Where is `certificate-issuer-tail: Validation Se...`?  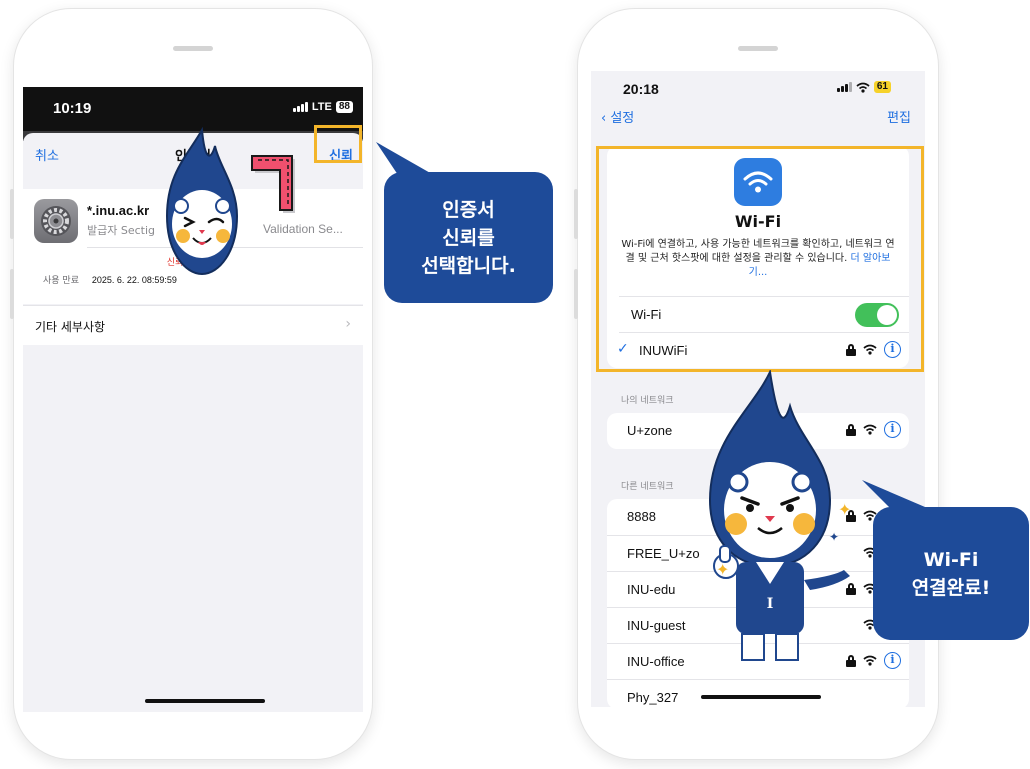 certificate-issuer-tail: Validation Se... is located at coordinates (303, 229).